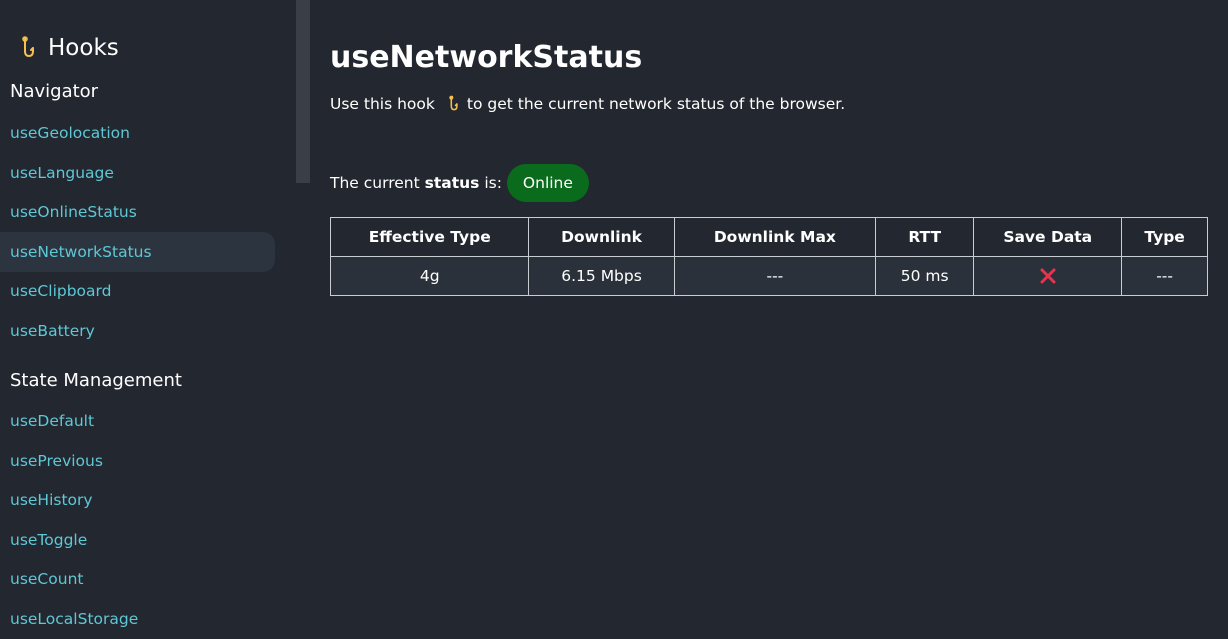 Image resolution: width=1228 pixels, height=639 pixels. I want to click on sidebar-item-usedefault: useDefault, so click(137, 421).